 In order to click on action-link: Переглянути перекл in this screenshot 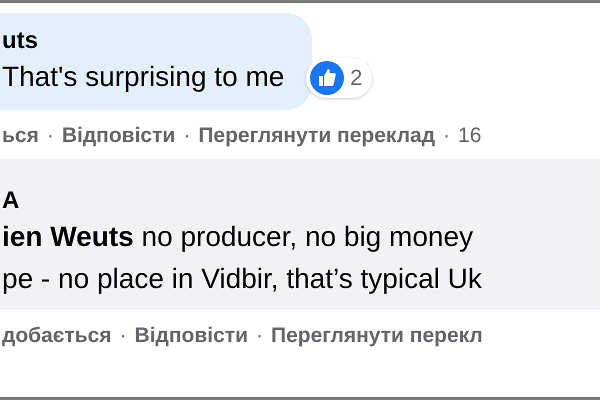, I will do `click(377, 336)`.